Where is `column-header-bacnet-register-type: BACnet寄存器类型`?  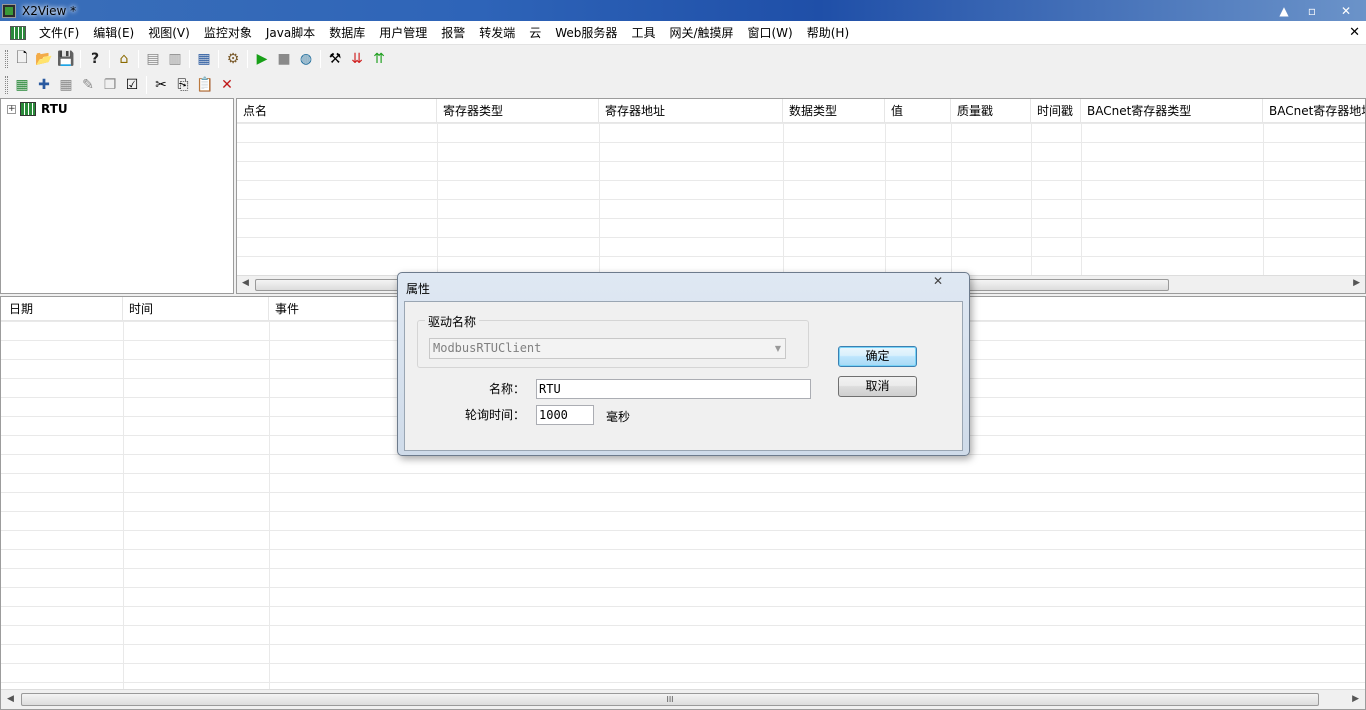
column-header-bacnet-register-type: BACnet寄存器类型 is located at coordinates (1172, 111).